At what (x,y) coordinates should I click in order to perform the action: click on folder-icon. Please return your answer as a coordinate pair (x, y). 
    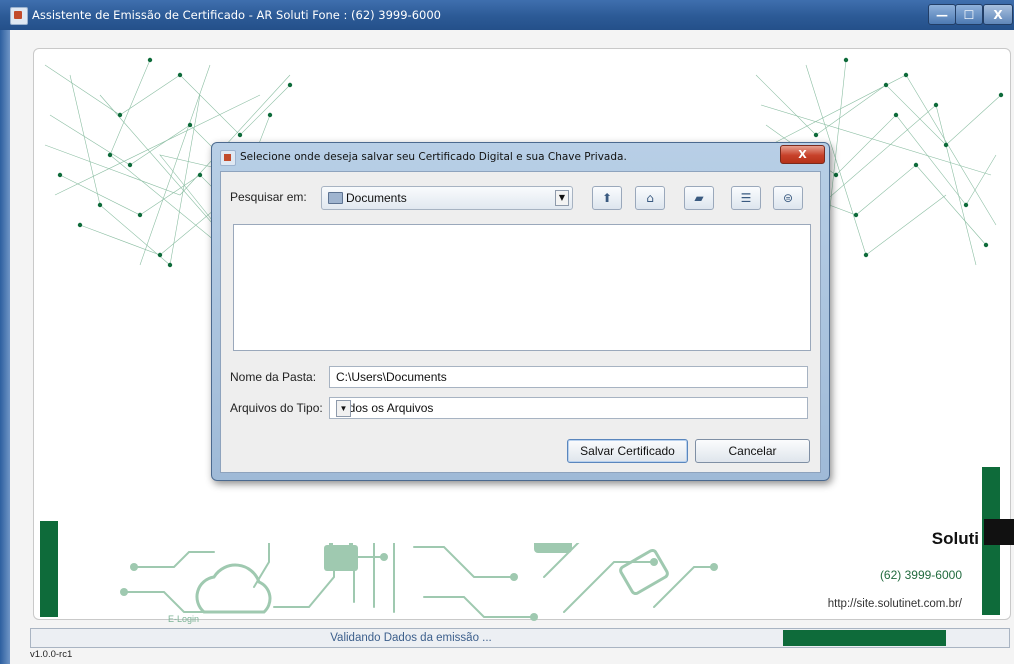
    Looking at the image, I should click on (335, 198).